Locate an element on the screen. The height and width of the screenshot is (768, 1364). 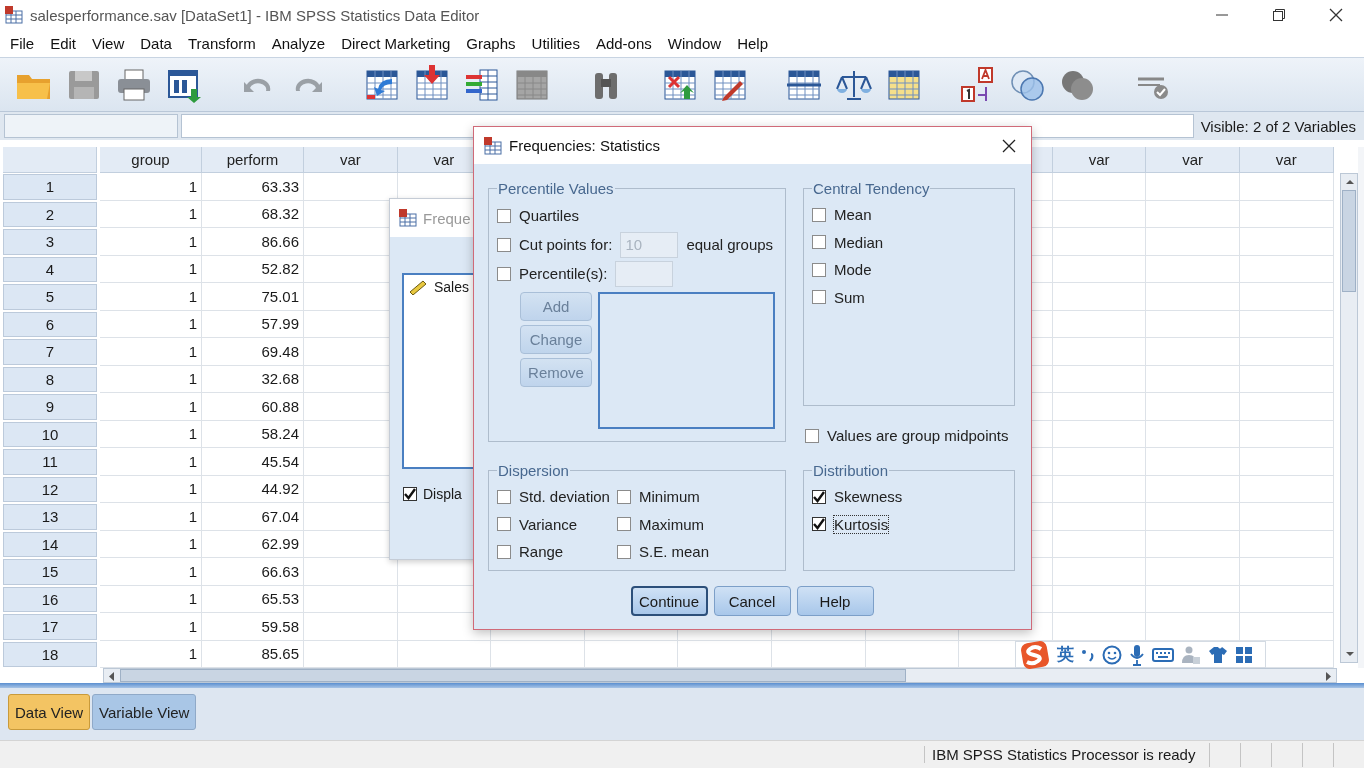
menu-item: Analyze is located at coordinates (298, 43).